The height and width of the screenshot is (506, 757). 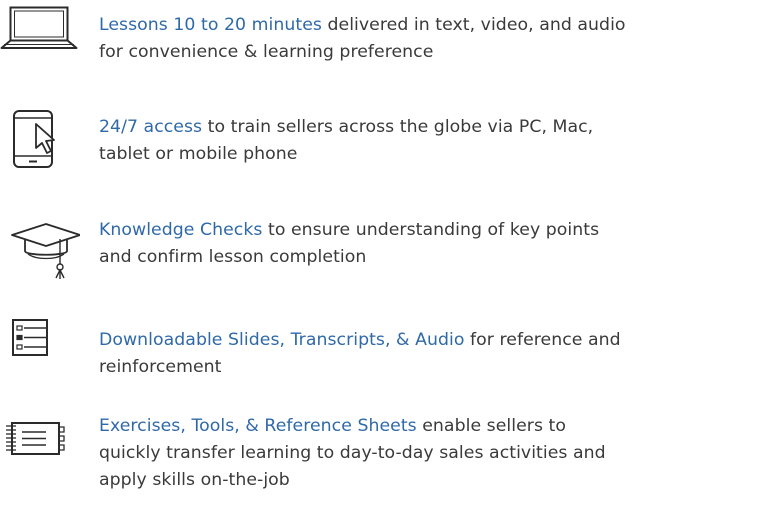 I want to click on feature-description: to ensure understanding of key points, so click(x=431, y=230).